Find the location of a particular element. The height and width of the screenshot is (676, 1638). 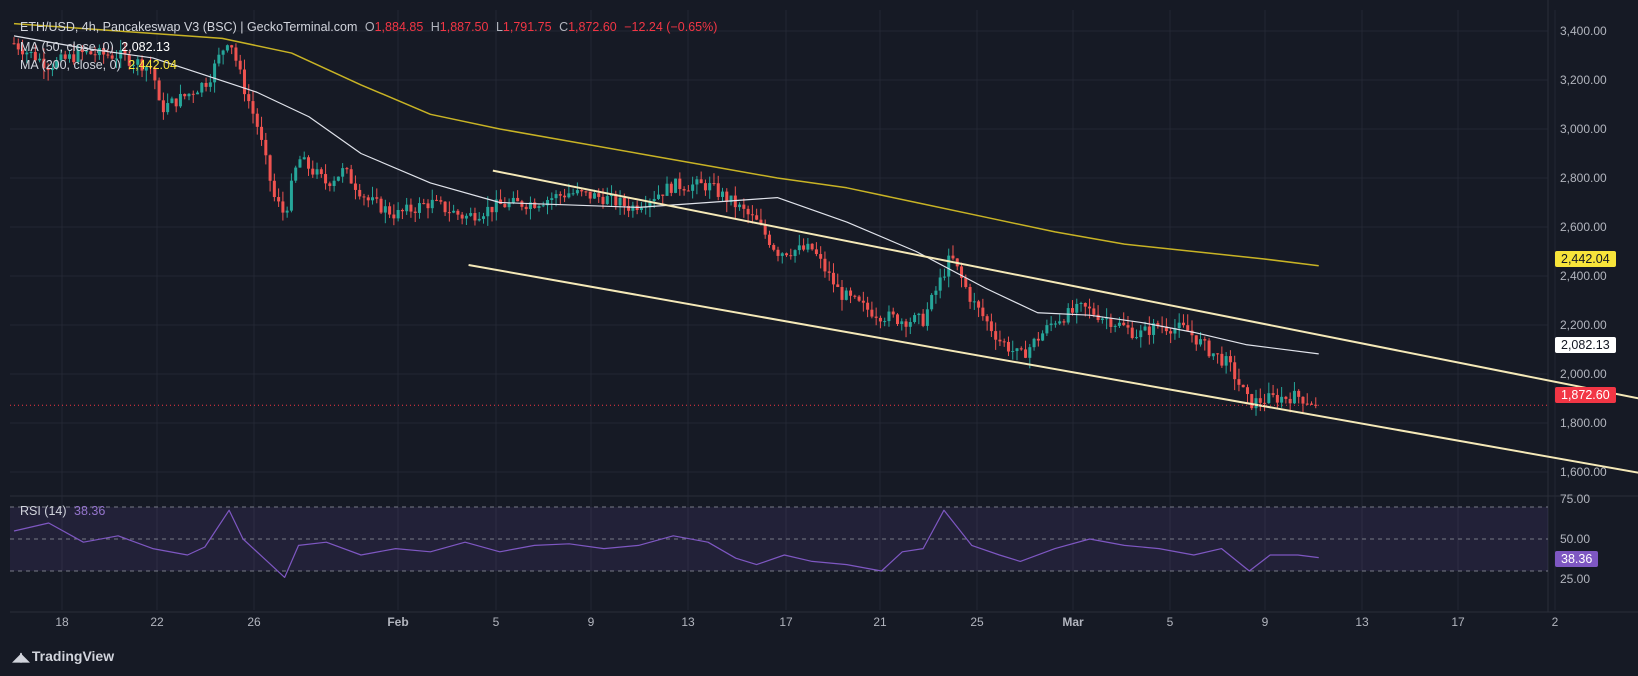

ma50-value: 2,082.13 is located at coordinates (145, 47).